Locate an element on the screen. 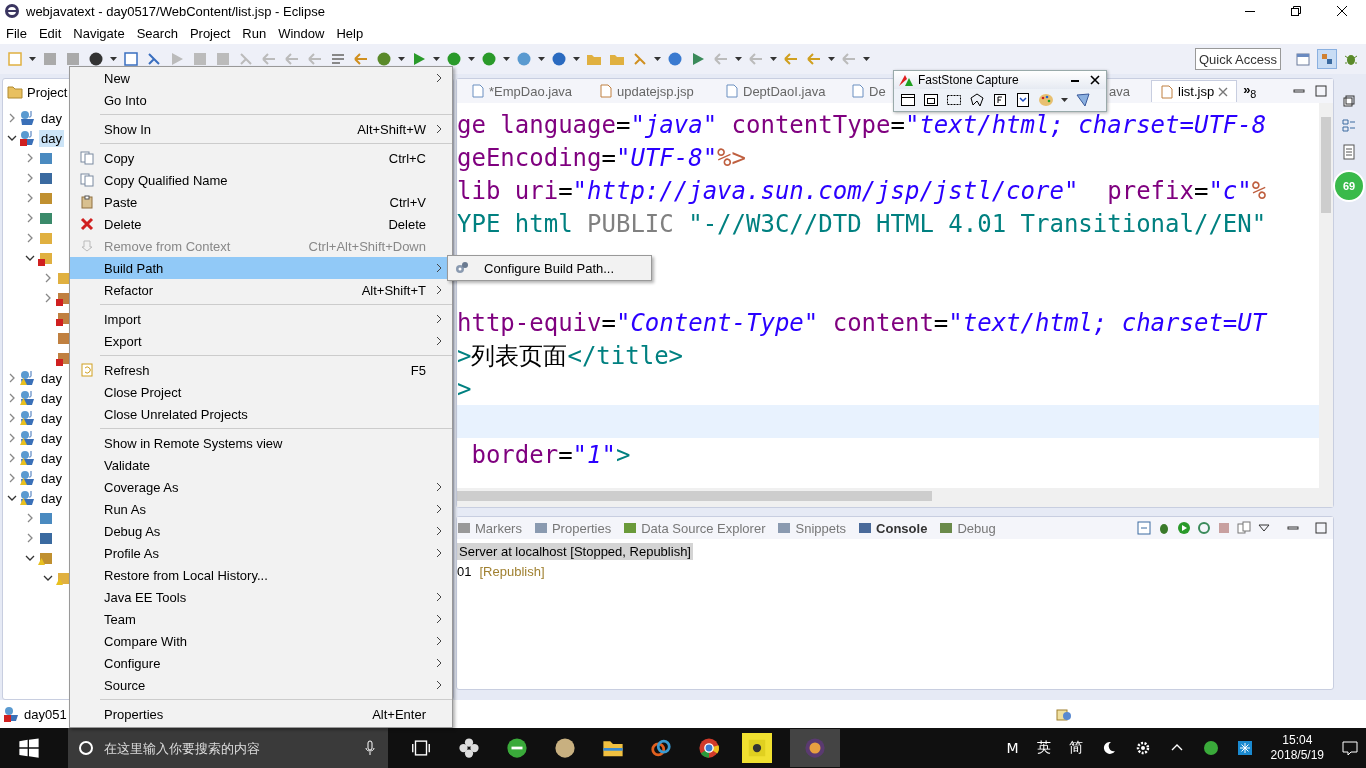 This screenshot has height=768, width=1366. panel-title: Project is located at coordinates (47, 92).